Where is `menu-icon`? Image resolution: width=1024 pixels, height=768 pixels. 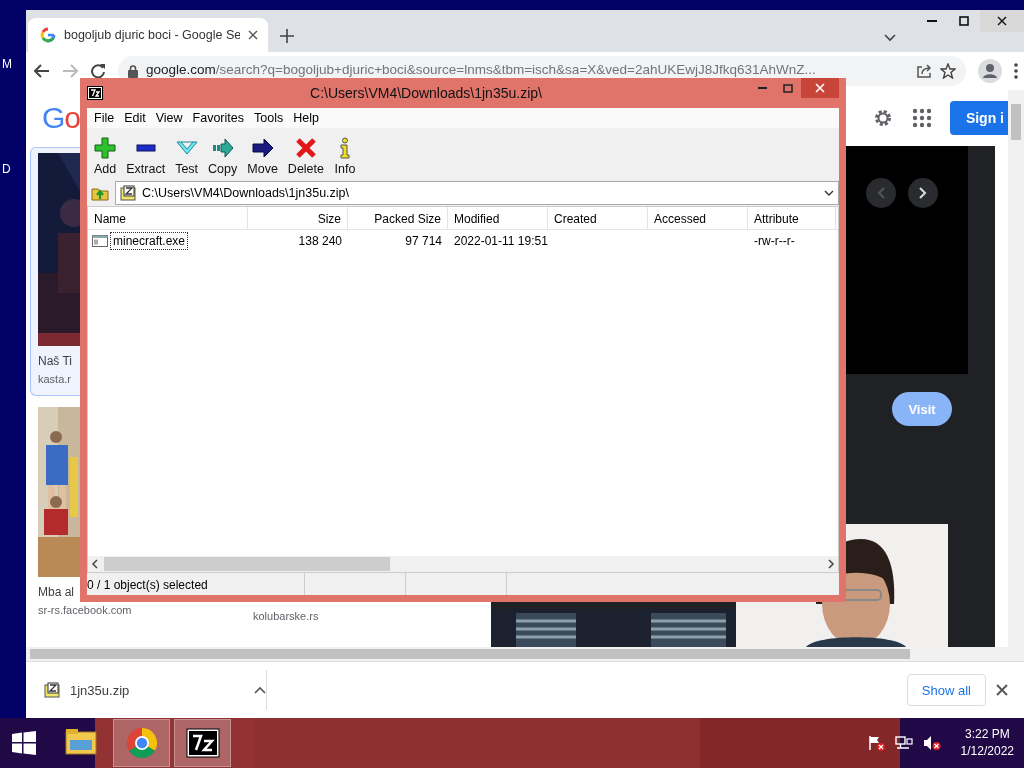 menu-icon is located at coordinates (1016, 71).